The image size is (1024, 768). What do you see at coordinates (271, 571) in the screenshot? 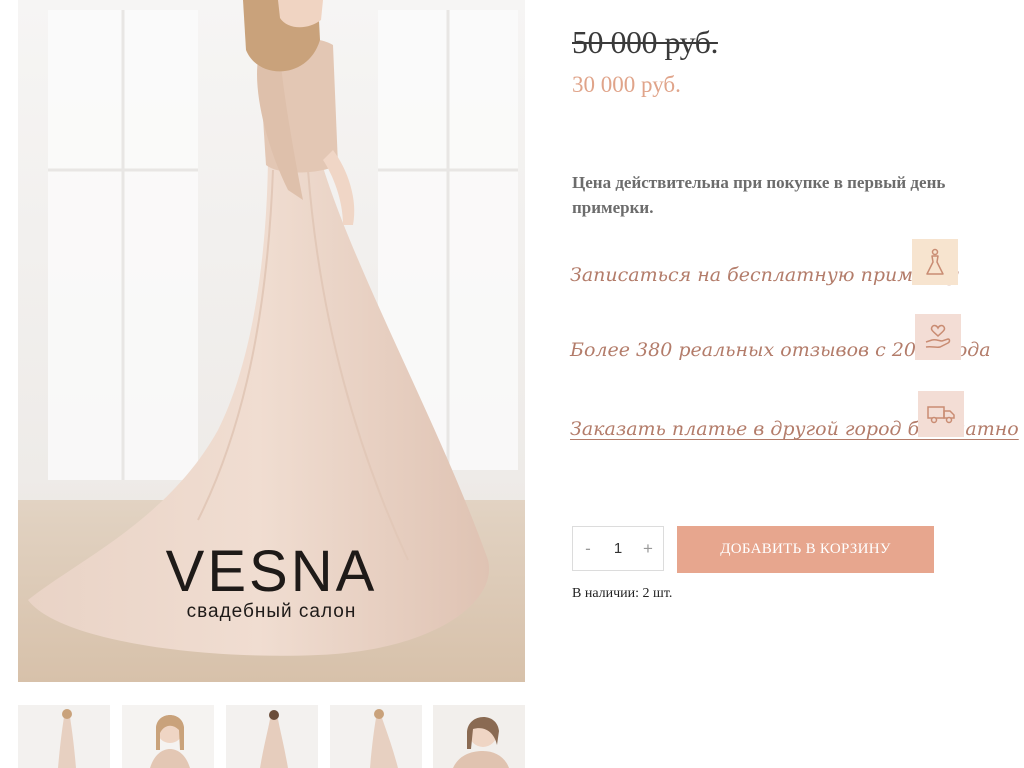
I see `brand-name: VESNA` at bounding box center [271, 571].